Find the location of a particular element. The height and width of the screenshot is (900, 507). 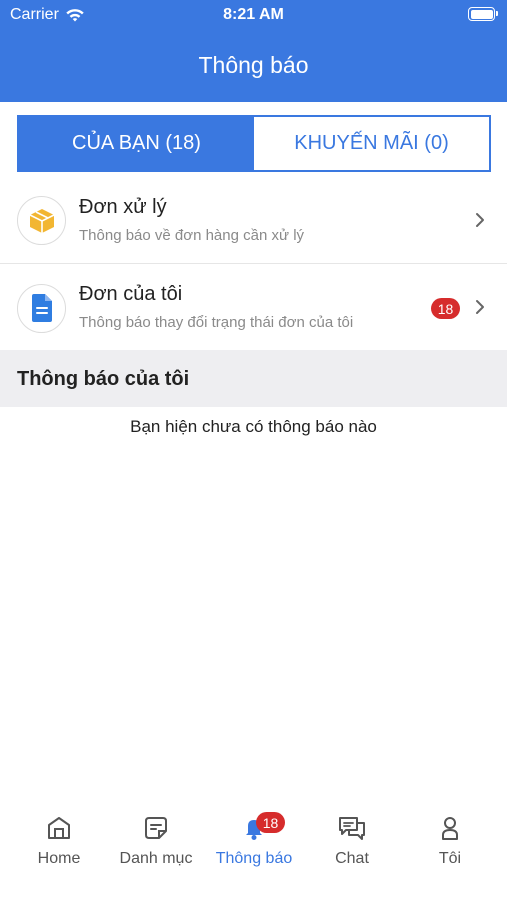

tab-label: Tôi is located at coordinates (450, 858).